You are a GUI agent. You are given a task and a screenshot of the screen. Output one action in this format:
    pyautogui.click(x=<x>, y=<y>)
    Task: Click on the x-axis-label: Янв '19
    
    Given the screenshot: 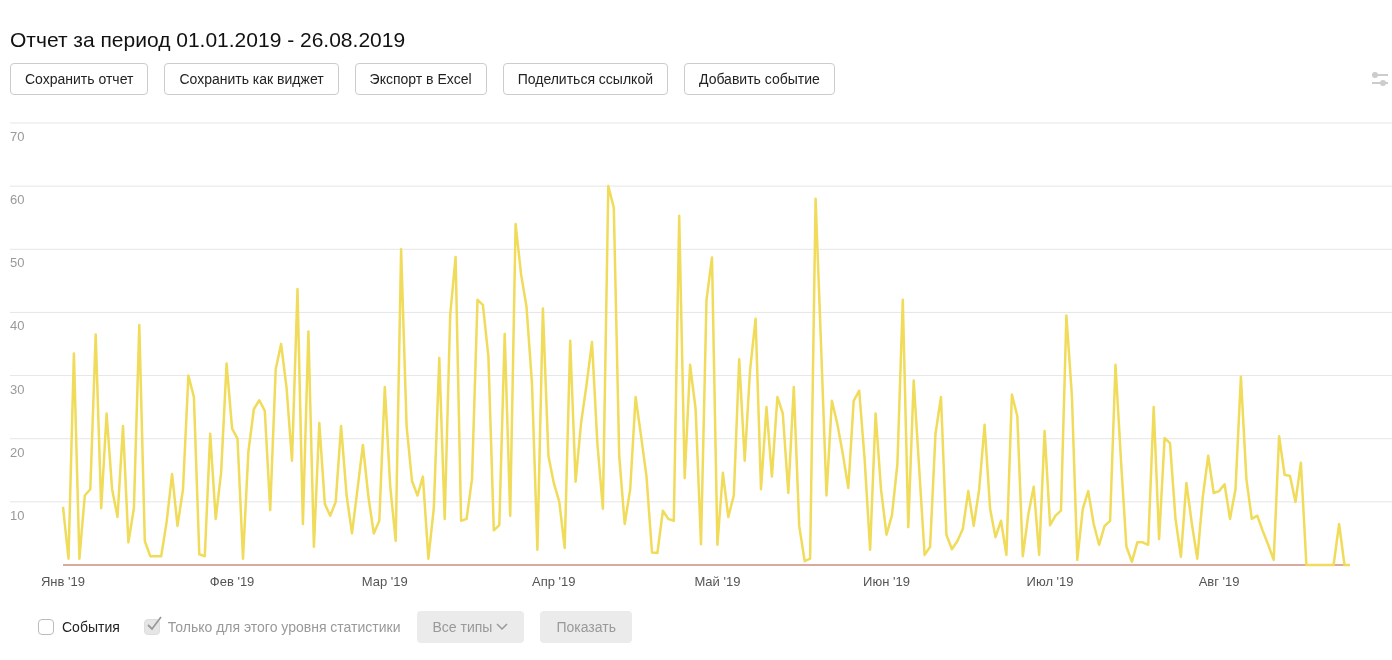 What is the action you would take?
    pyautogui.click(x=63, y=581)
    